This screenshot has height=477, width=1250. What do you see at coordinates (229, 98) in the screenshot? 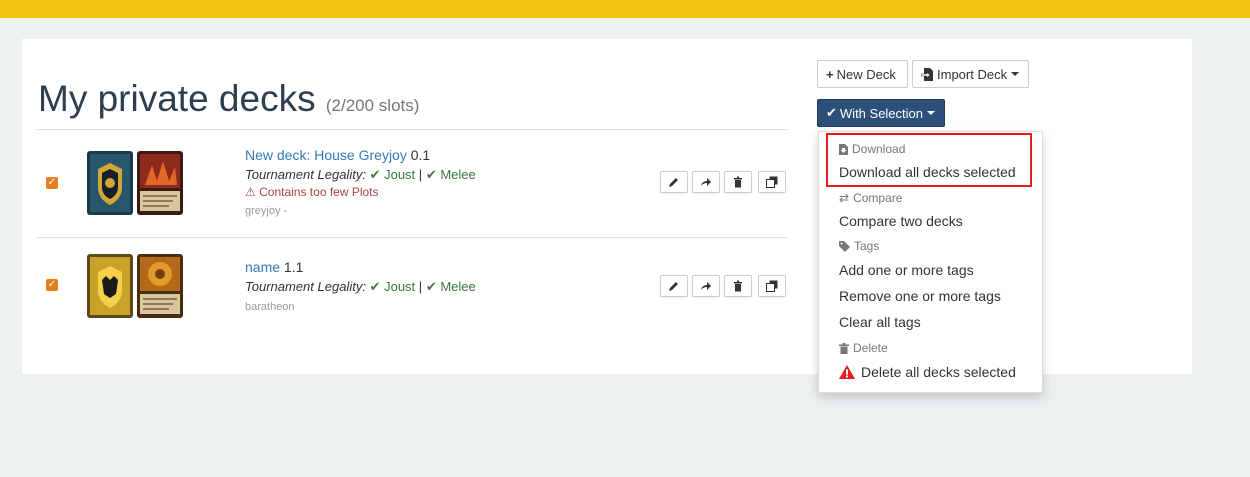
I see `page-title: My private decks (2/200 slots)` at bounding box center [229, 98].